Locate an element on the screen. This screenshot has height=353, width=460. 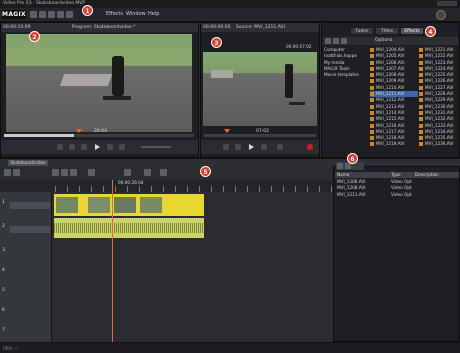
link-icon is located at coordinates (91, 172).